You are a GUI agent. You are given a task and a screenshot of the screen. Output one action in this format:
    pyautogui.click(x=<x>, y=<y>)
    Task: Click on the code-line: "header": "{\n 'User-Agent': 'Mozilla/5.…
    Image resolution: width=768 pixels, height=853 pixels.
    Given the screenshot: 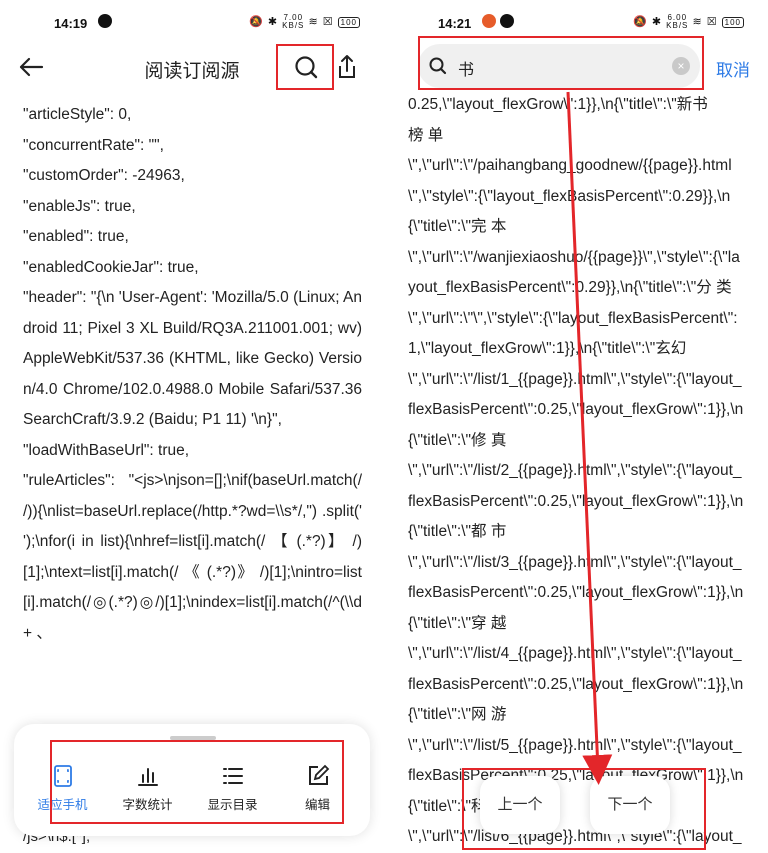 What is the action you would take?
    pyautogui.click(x=193, y=358)
    